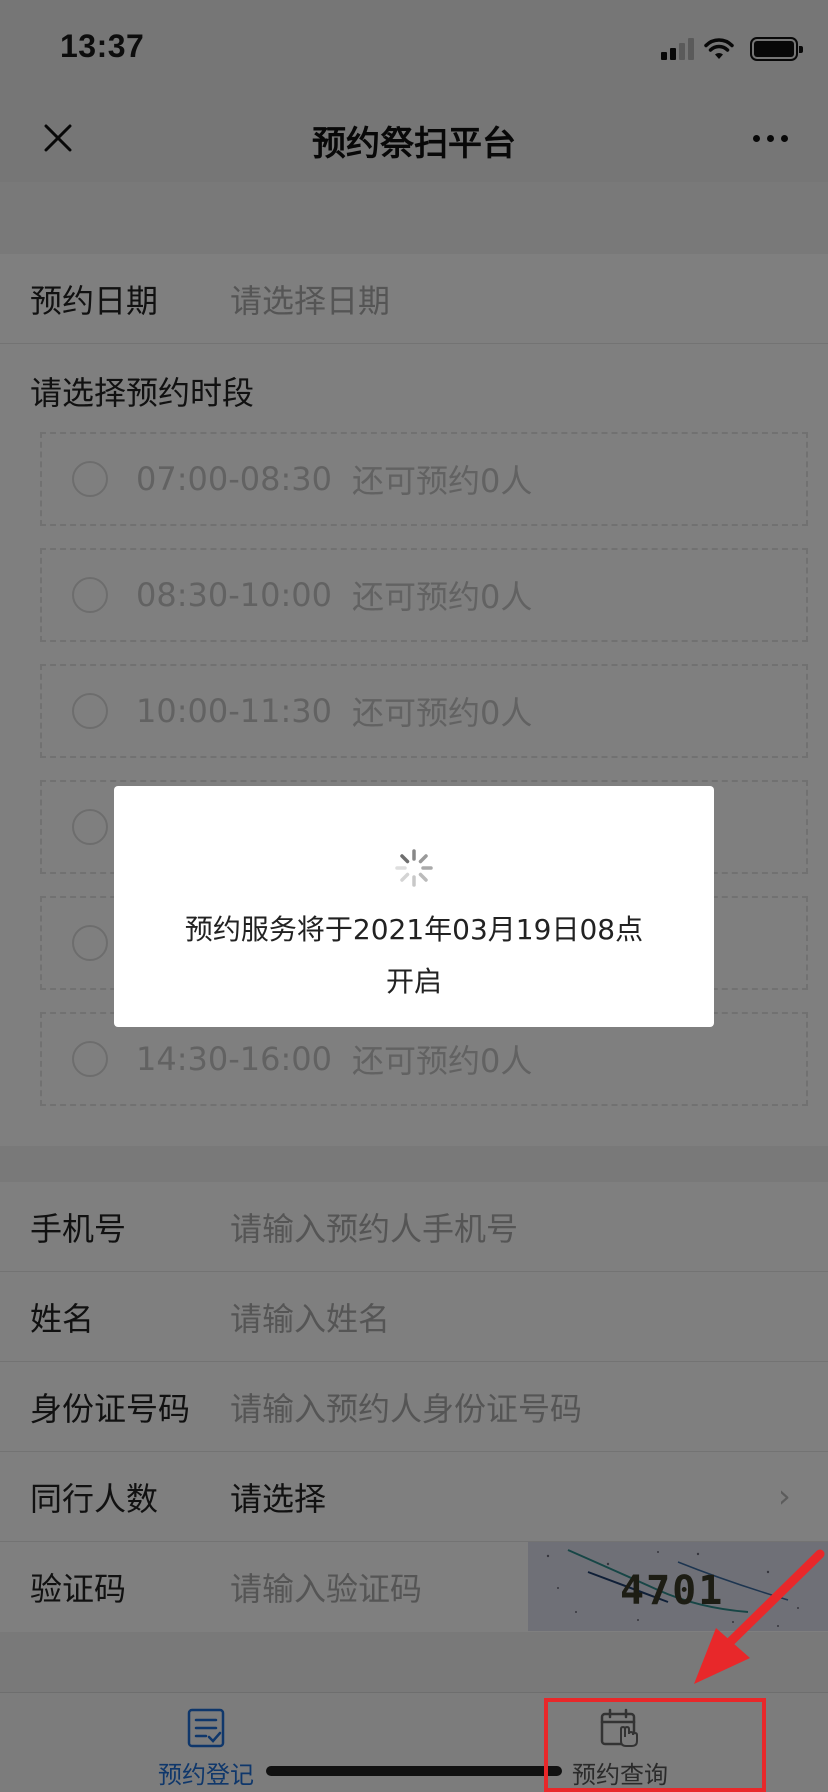 Image resolution: width=828 pixels, height=1792 pixels. Describe the element at coordinates (414, 956) in the screenshot. I see `dialog-message: 预约服务将于2021年03月19日08点 开启` at that location.